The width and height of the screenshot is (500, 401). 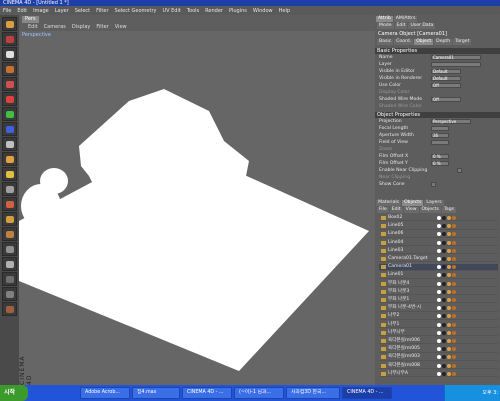 I want to click on menu-help: Help, so click(x=284, y=11).